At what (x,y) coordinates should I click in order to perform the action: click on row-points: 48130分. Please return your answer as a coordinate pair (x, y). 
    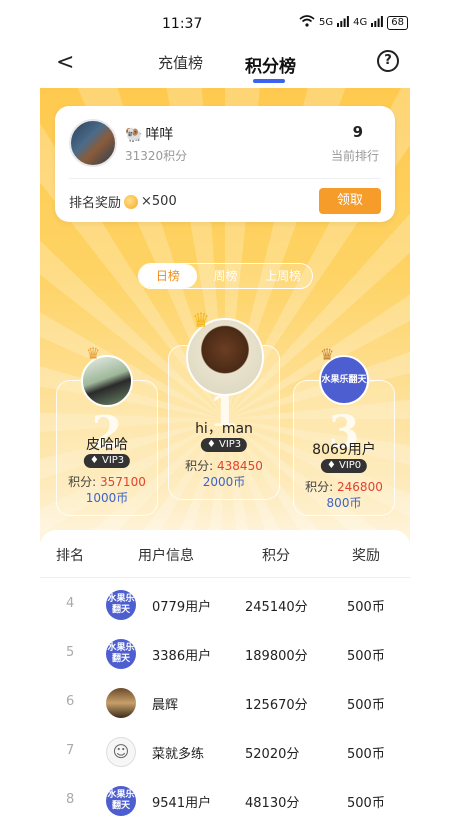
    Looking at the image, I should click on (272, 803).